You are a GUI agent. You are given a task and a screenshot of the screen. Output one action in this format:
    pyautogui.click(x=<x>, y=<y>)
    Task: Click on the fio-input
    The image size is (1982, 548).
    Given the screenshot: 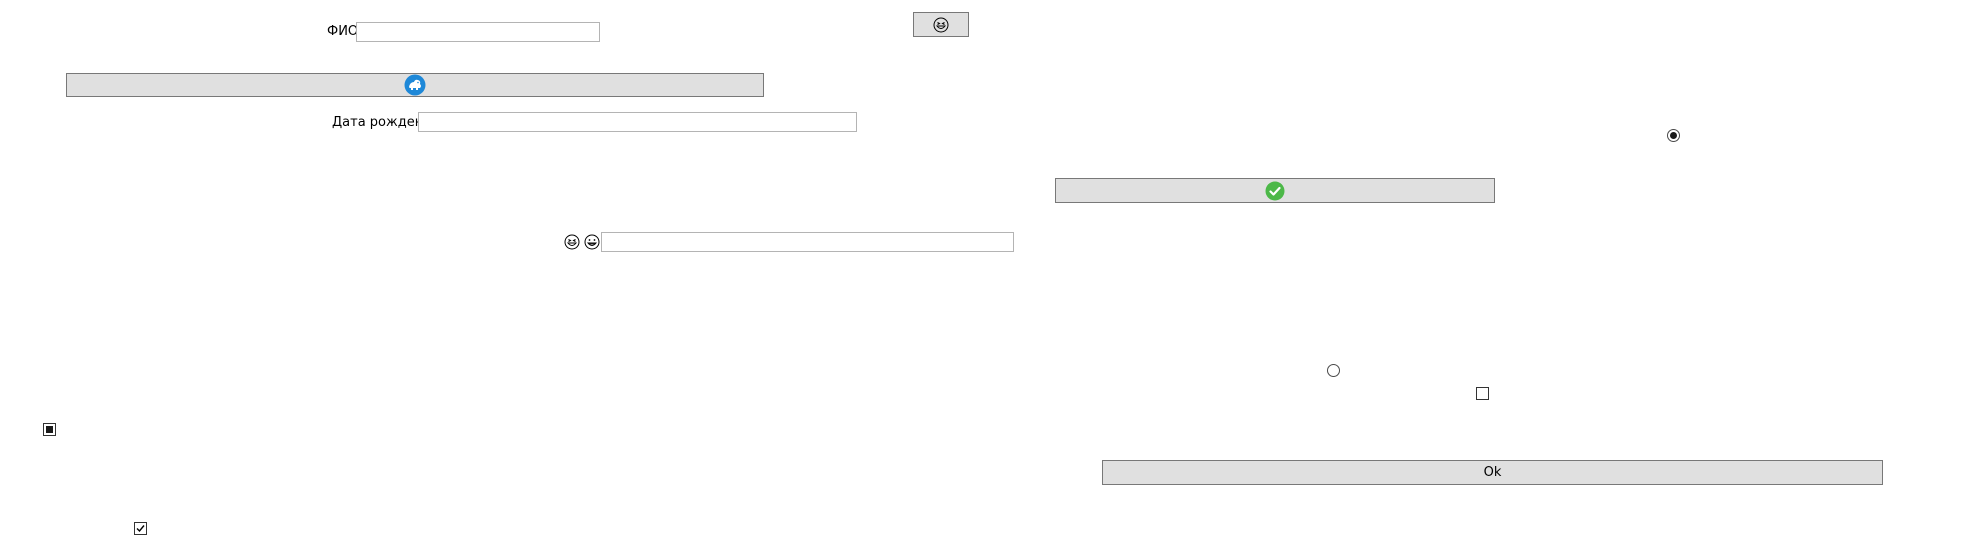 What is the action you would take?
    pyautogui.click(x=478, y=32)
    